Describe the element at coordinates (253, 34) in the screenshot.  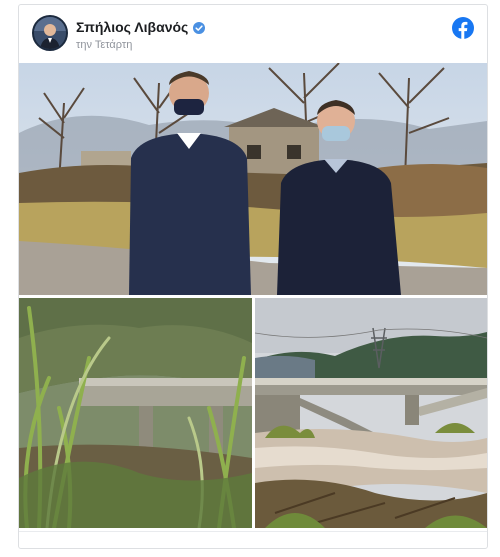
I see `post-header: Σπήλιος Λιβανός την Τετάρτη` at that location.